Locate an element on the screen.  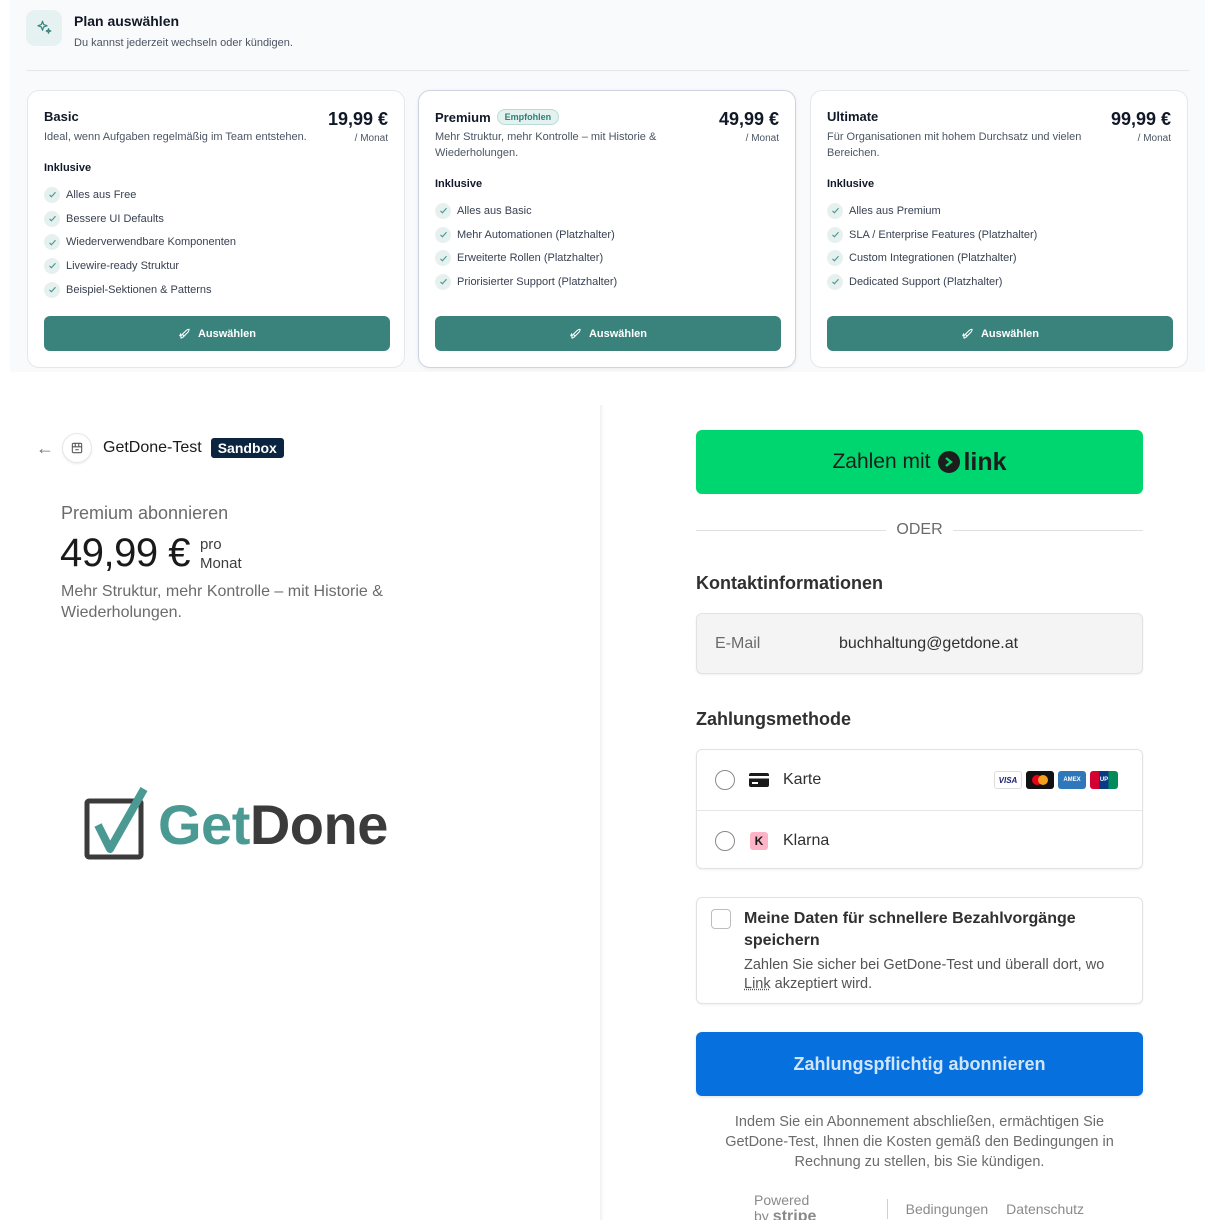
feature-item: Wiederverwendbare Komponenten is located at coordinates (140, 242).